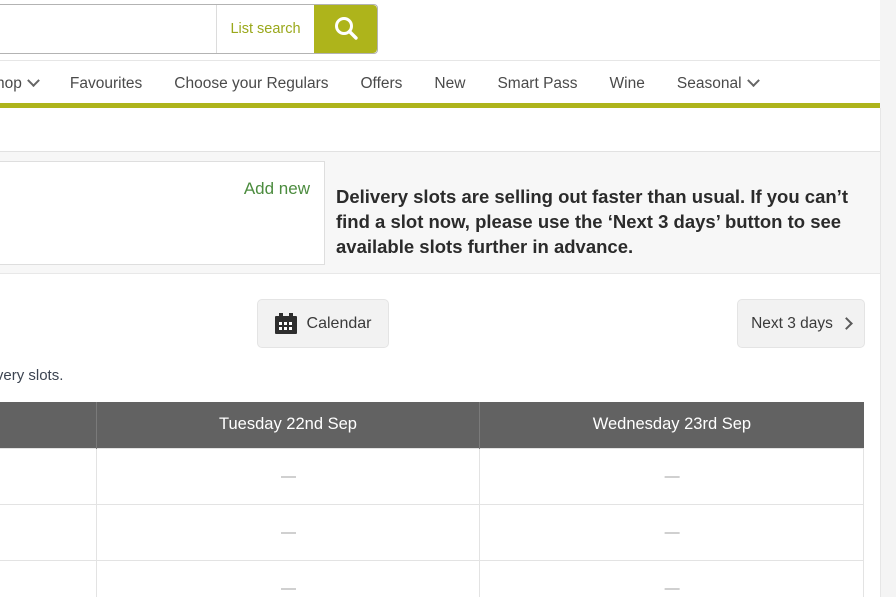 The width and height of the screenshot is (896, 597). I want to click on table-column-header-tomorrow: Tomorrow, so click(48, 425).